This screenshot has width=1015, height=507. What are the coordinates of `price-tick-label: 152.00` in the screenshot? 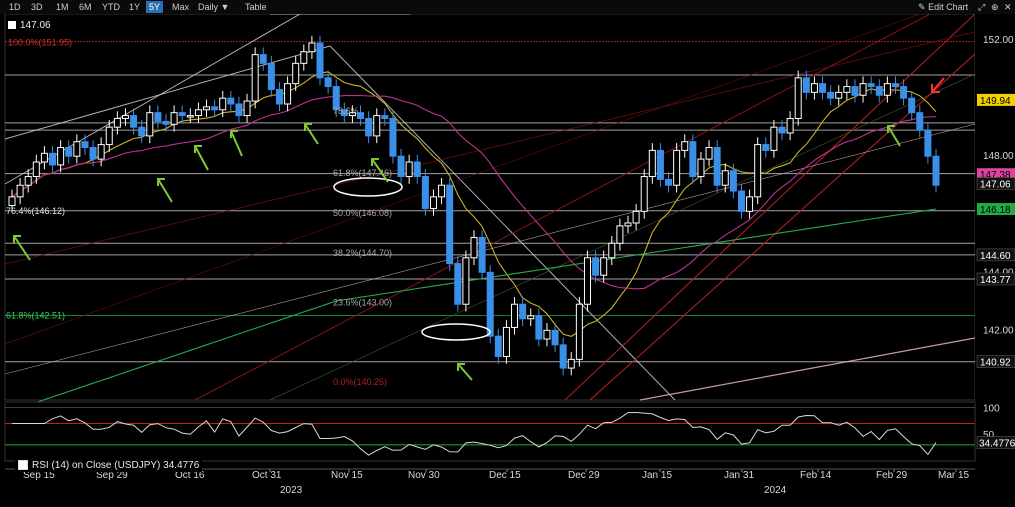 It's located at (998, 40).